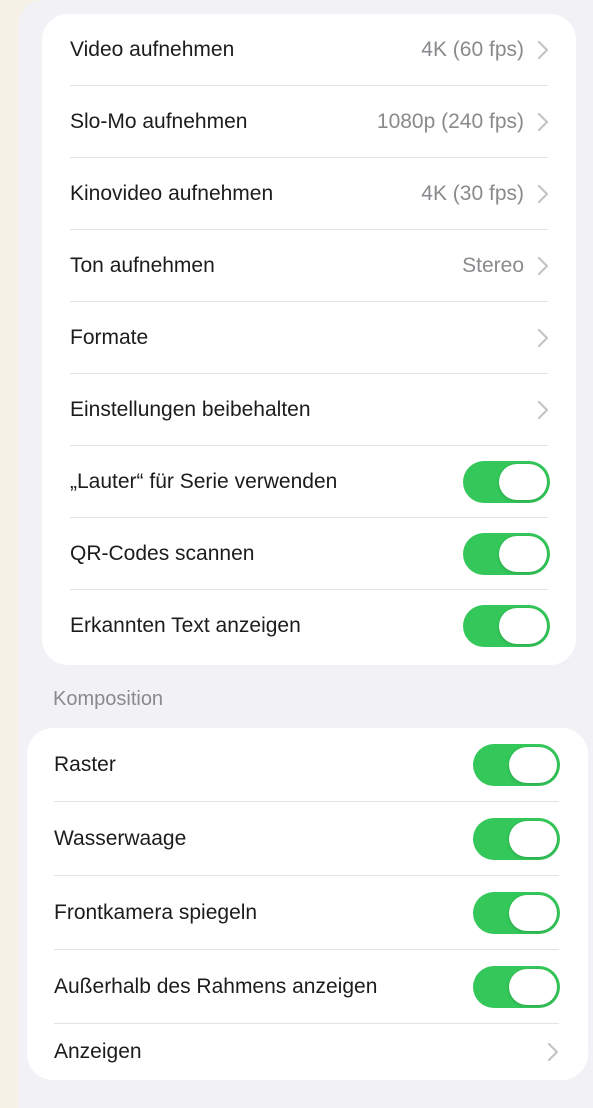 This screenshot has width=593, height=1108. I want to click on row-raster: Raster, so click(307, 765).